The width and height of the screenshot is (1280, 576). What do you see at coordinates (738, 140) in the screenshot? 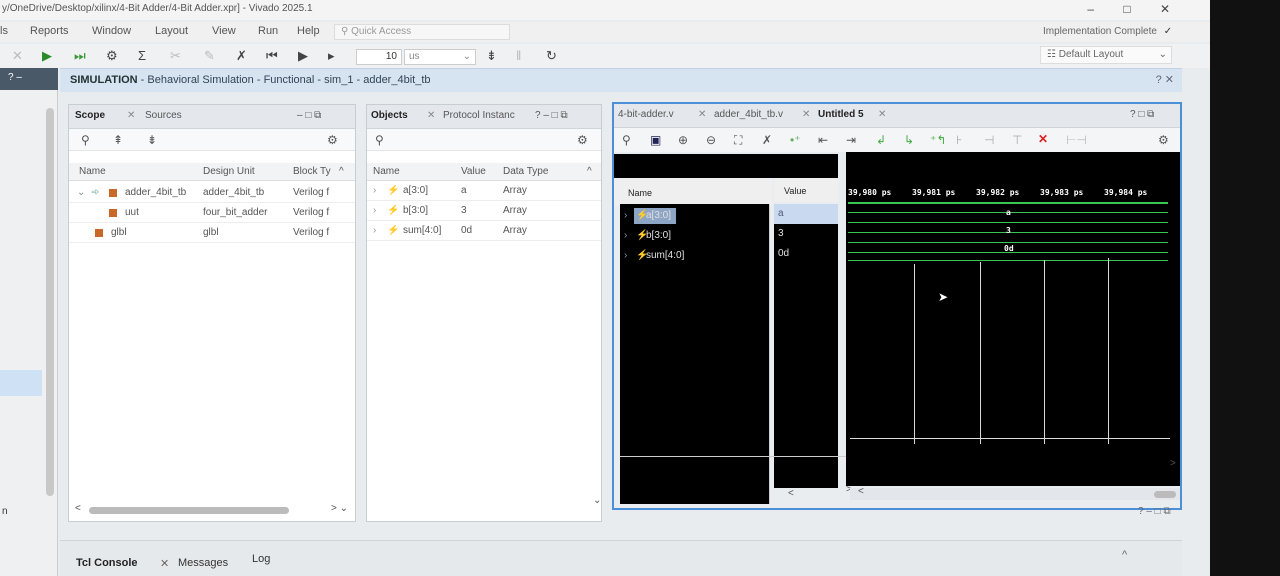
I see `zoom-fit-icon: ⛶` at bounding box center [738, 140].